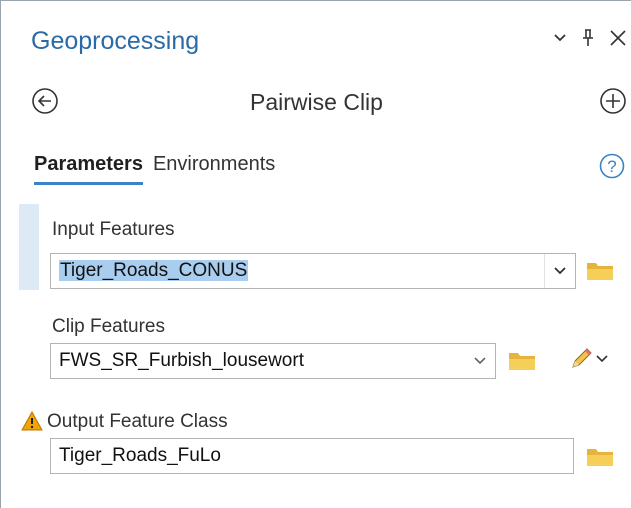  I want to click on output-feature-class-value: Tiger_Roads_FuLo, so click(140, 455).